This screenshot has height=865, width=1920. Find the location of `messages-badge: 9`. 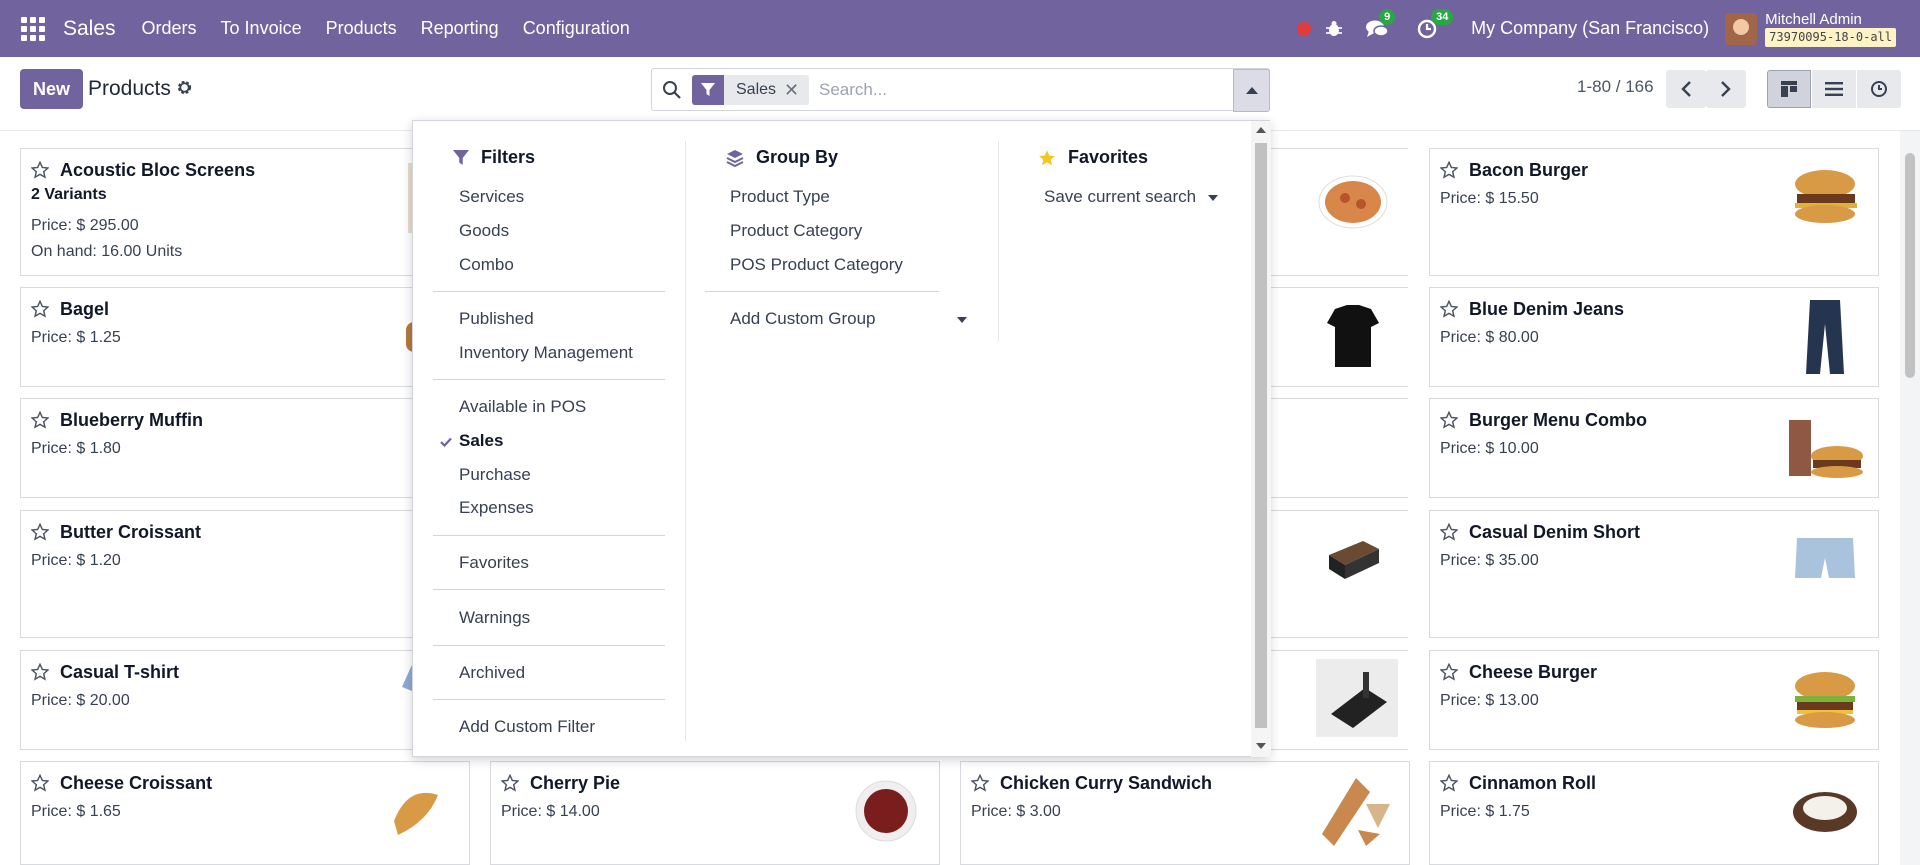

messages-badge: 9 is located at coordinates (1387, 16).